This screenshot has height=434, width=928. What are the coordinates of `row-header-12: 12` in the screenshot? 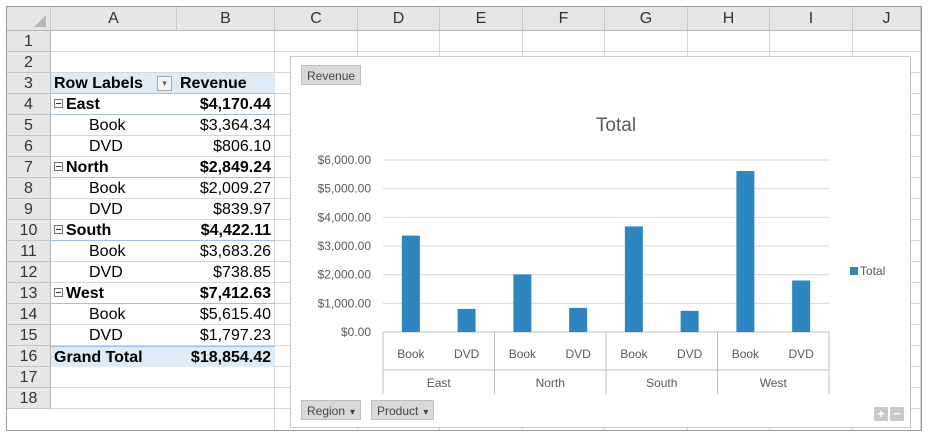 It's located at (29, 272).